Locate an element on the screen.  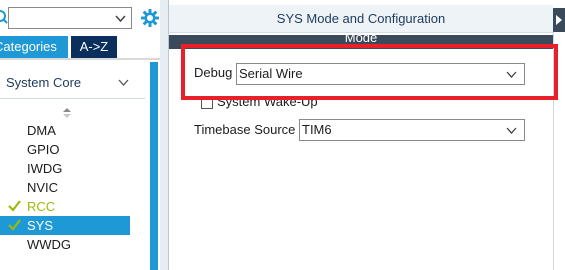
list-item-label: IWDG is located at coordinates (45, 168).